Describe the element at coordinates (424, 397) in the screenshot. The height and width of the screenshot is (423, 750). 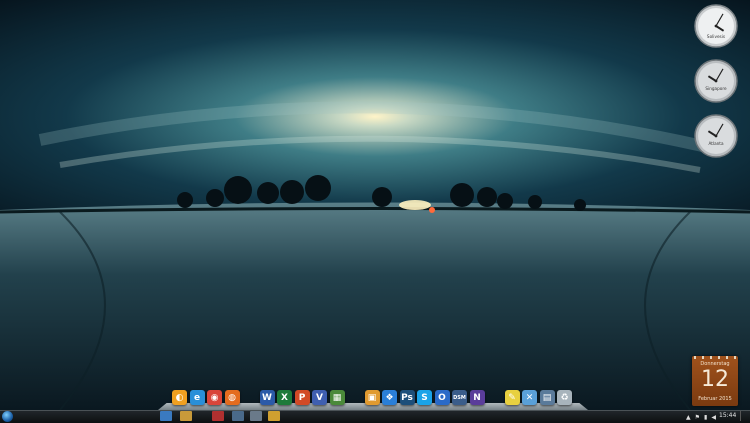
I see `skype-icon: S` at that location.